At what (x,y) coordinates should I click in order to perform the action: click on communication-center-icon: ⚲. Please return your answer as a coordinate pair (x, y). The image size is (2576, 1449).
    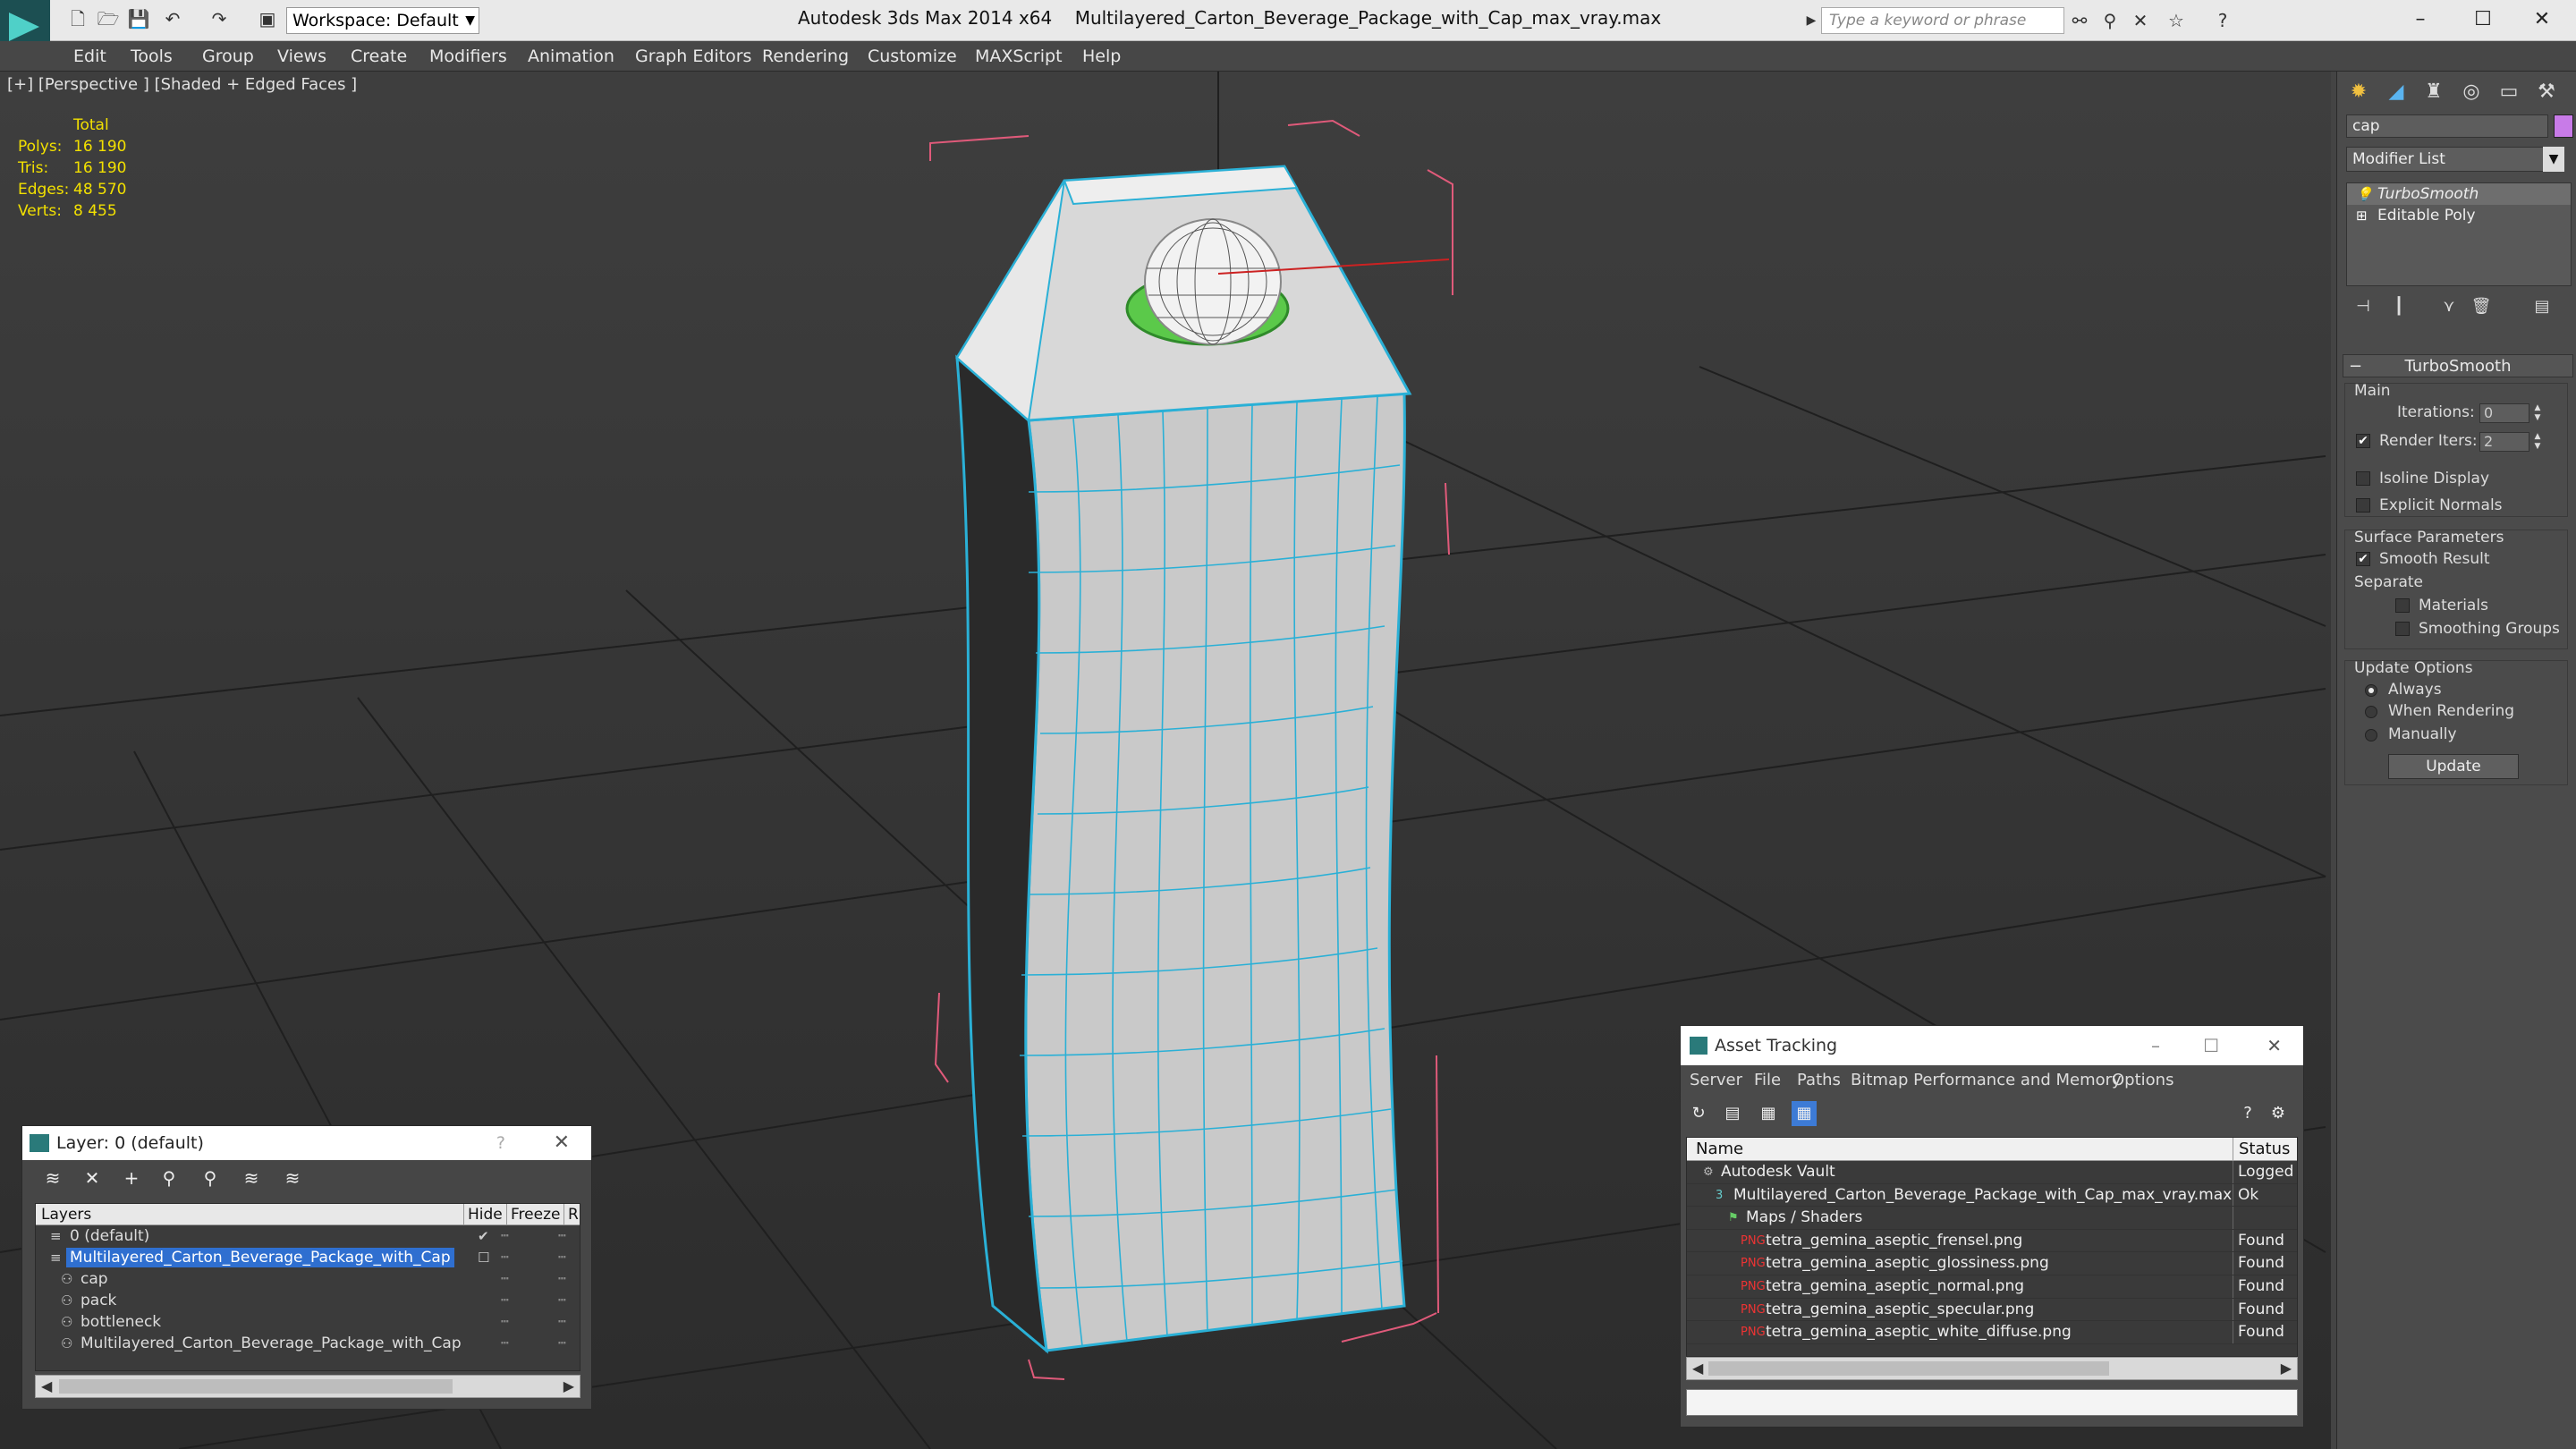
    Looking at the image, I should click on (2110, 20).